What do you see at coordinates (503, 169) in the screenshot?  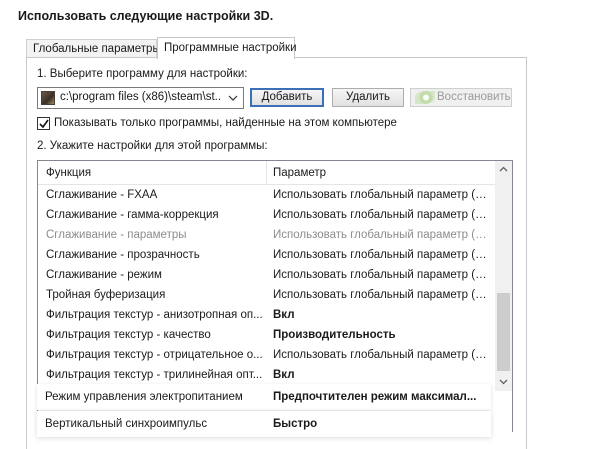 I see `scroll-up-icon` at bounding box center [503, 169].